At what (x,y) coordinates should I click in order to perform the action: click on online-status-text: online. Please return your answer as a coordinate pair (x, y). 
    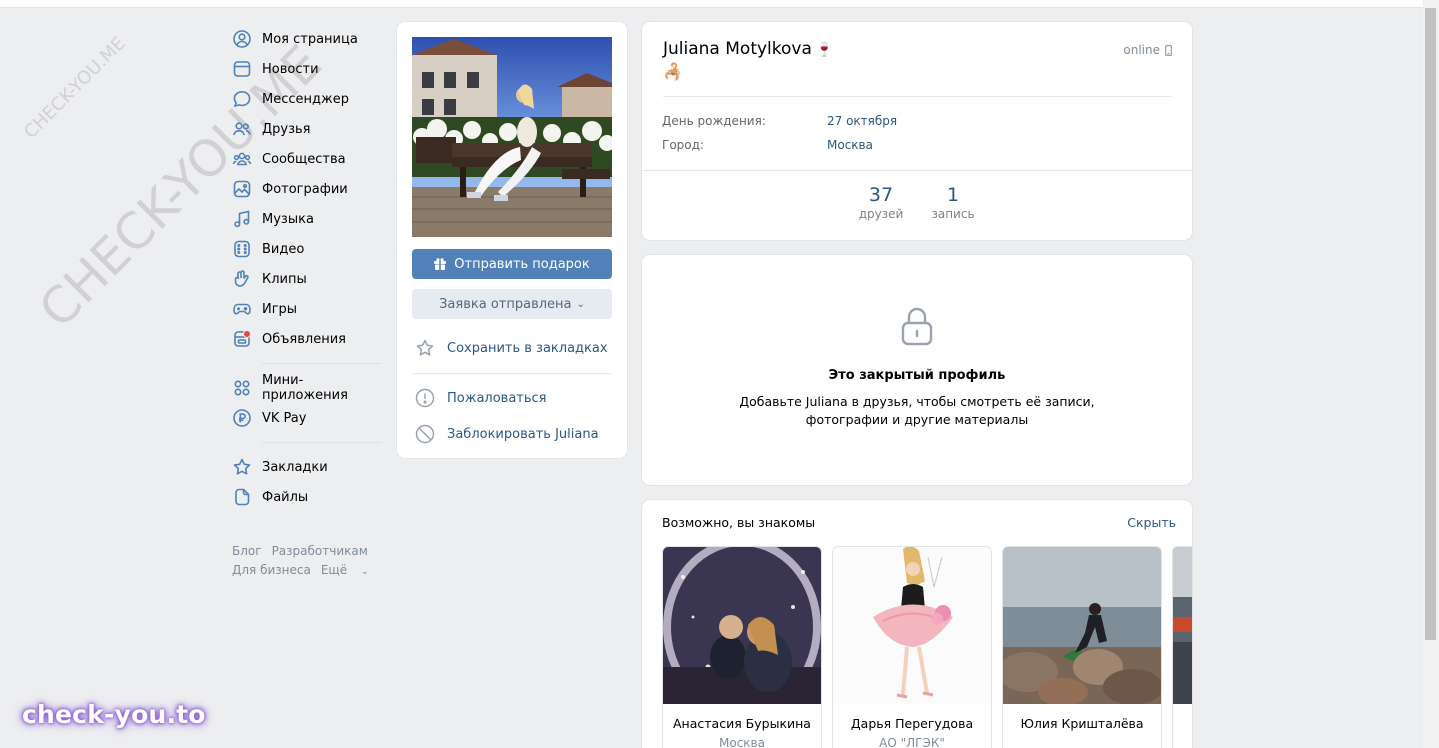
    Looking at the image, I should click on (1141, 50).